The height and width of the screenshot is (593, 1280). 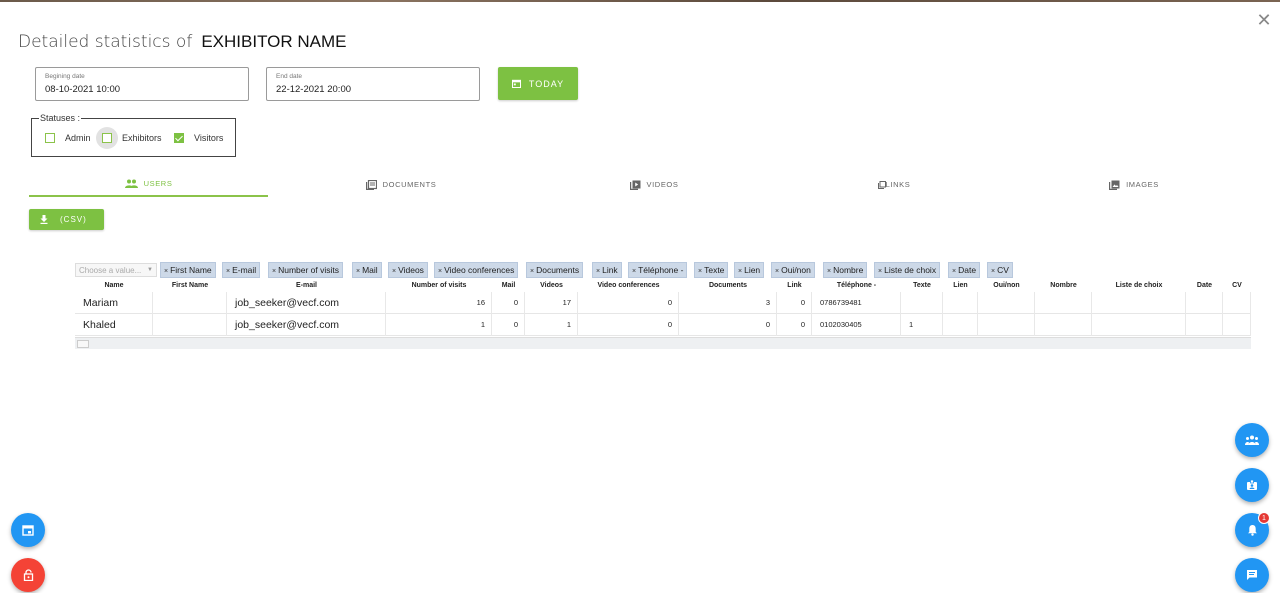 I want to click on statuses-legend: Statuses :, so click(x=60, y=118).